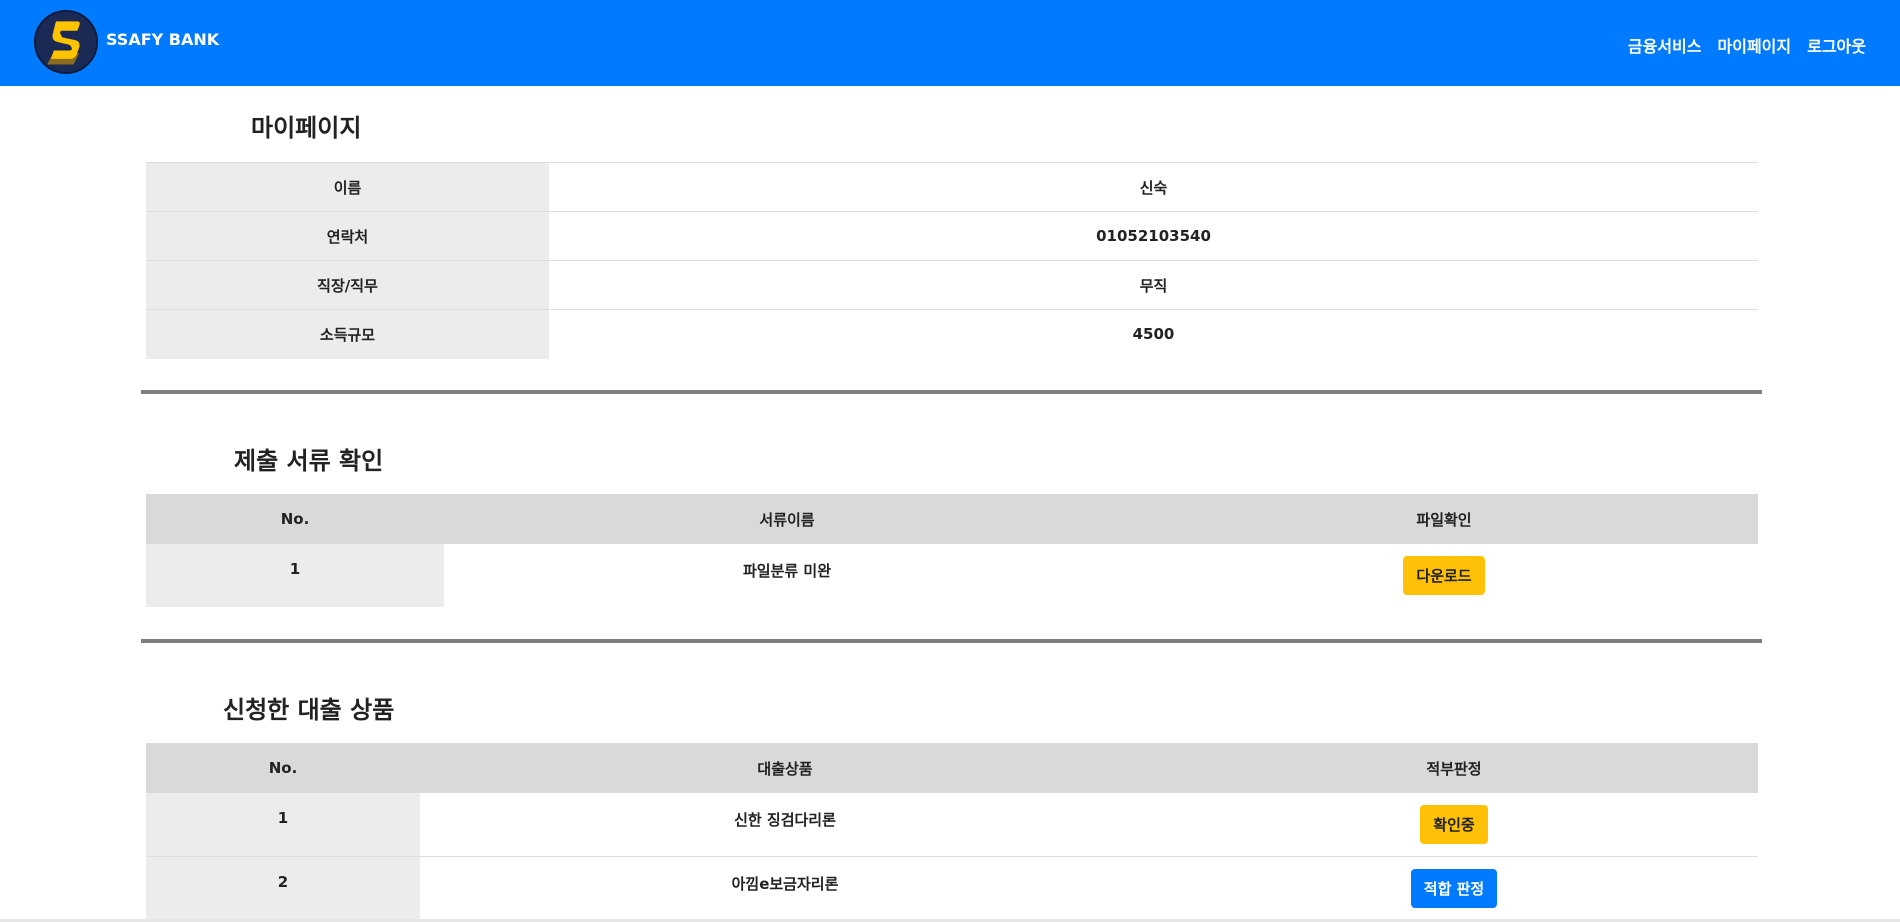 This screenshot has height=922, width=1900. Describe the element at coordinates (1454, 768) in the screenshot. I see `column-header: 적부판정` at that location.